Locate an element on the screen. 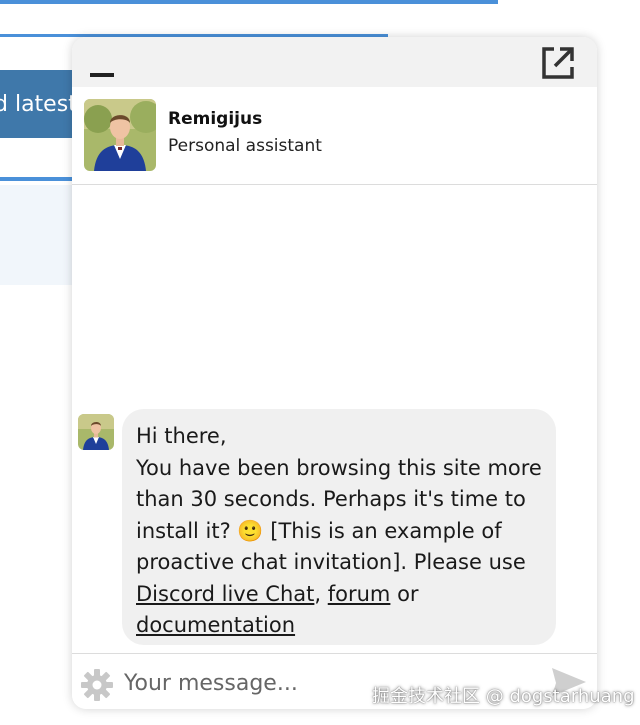  smile-emoji-icon: 🙂 is located at coordinates (250, 530).